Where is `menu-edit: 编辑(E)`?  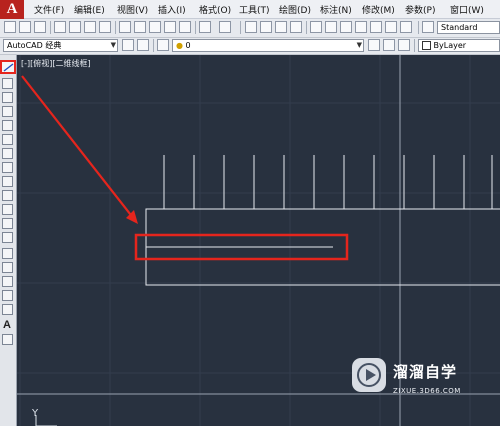
menu-edit: 编辑(E) is located at coordinates (89, 9).